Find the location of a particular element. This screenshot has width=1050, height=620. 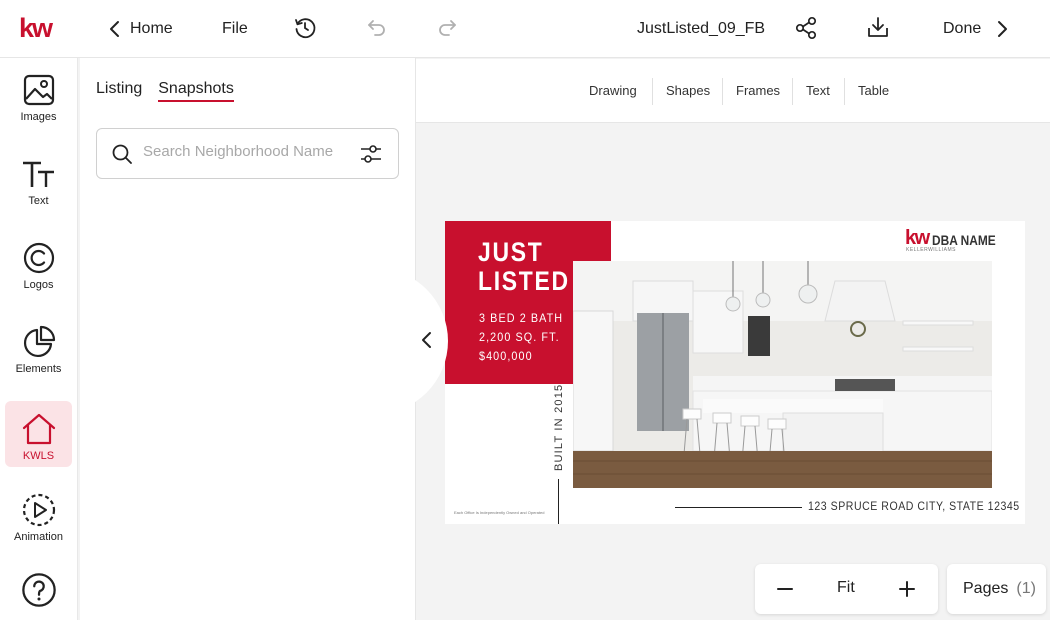

kitchen-photo-illustration is located at coordinates (782, 374).